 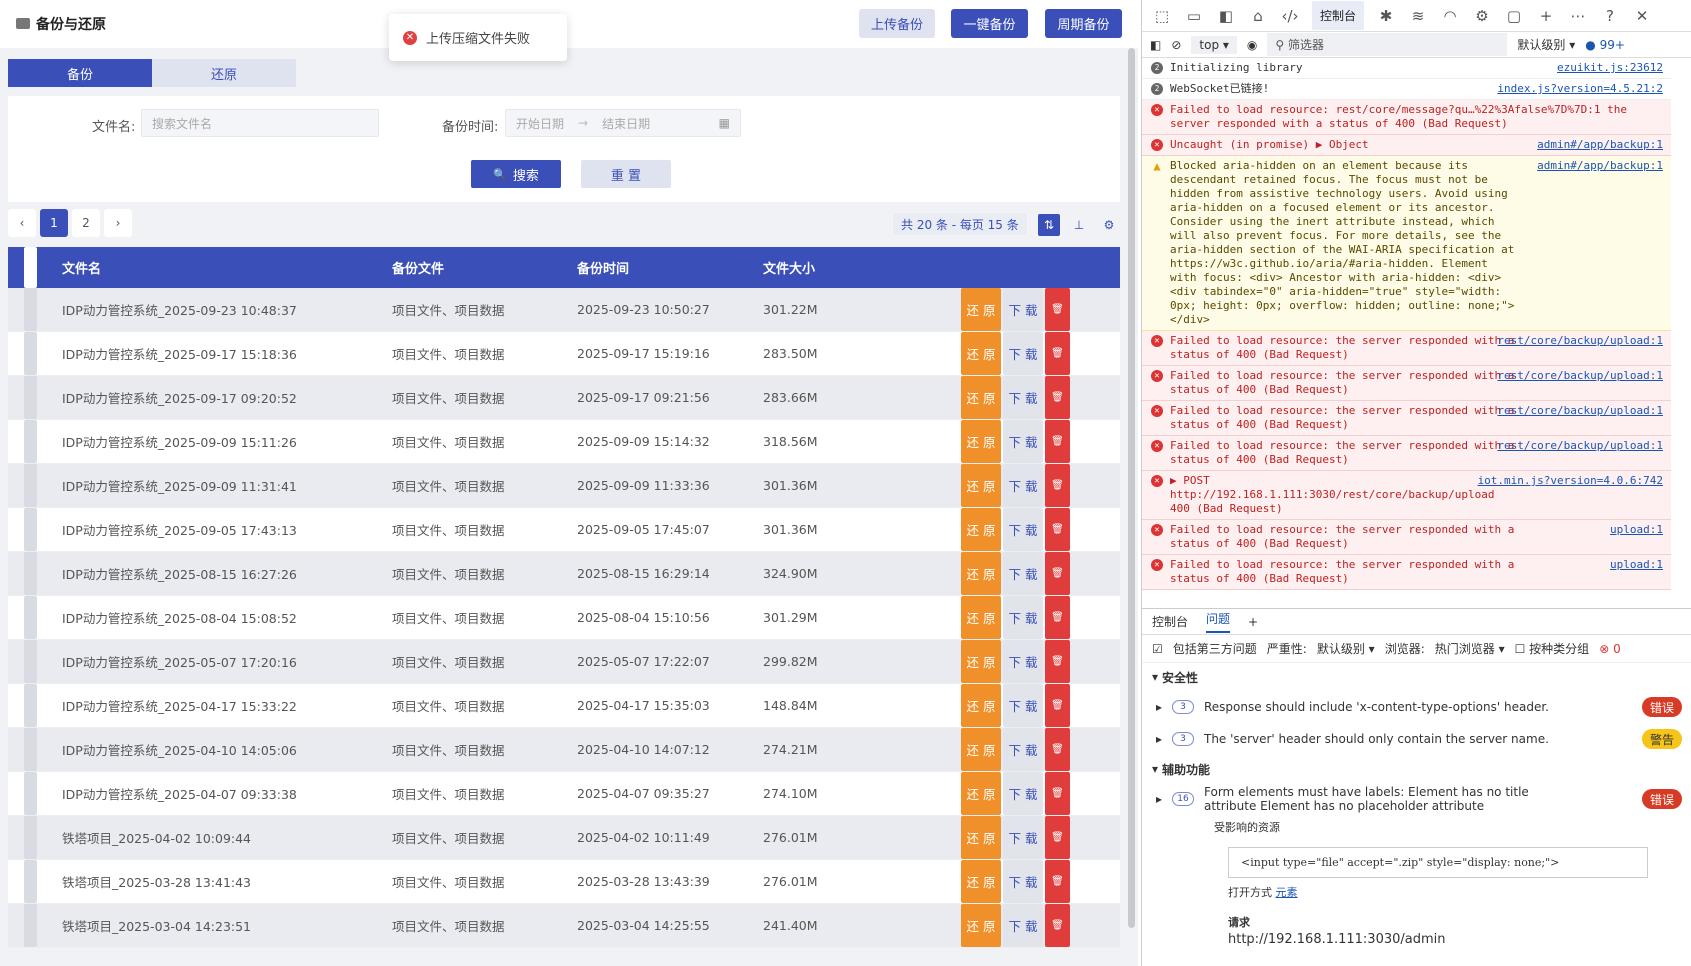 I want to click on issue-section: ▾ 安全性, so click(x=1416, y=677).